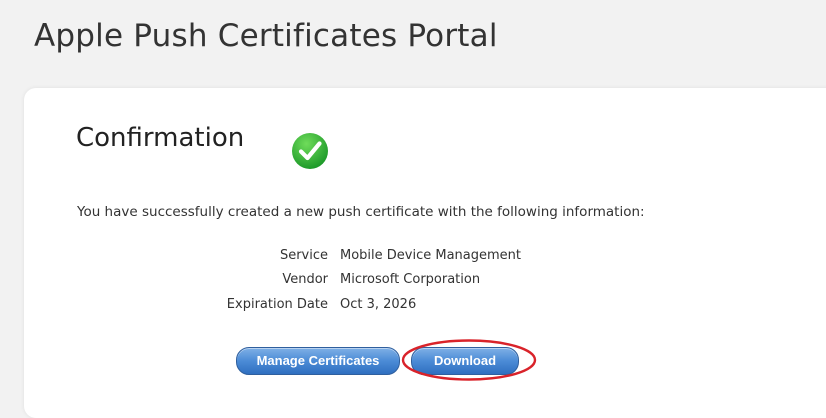 The width and height of the screenshot is (826, 418). Describe the element at coordinates (266, 36) in the screenshot. I see `page-title: Apple Push Certificates Portal` at that location.